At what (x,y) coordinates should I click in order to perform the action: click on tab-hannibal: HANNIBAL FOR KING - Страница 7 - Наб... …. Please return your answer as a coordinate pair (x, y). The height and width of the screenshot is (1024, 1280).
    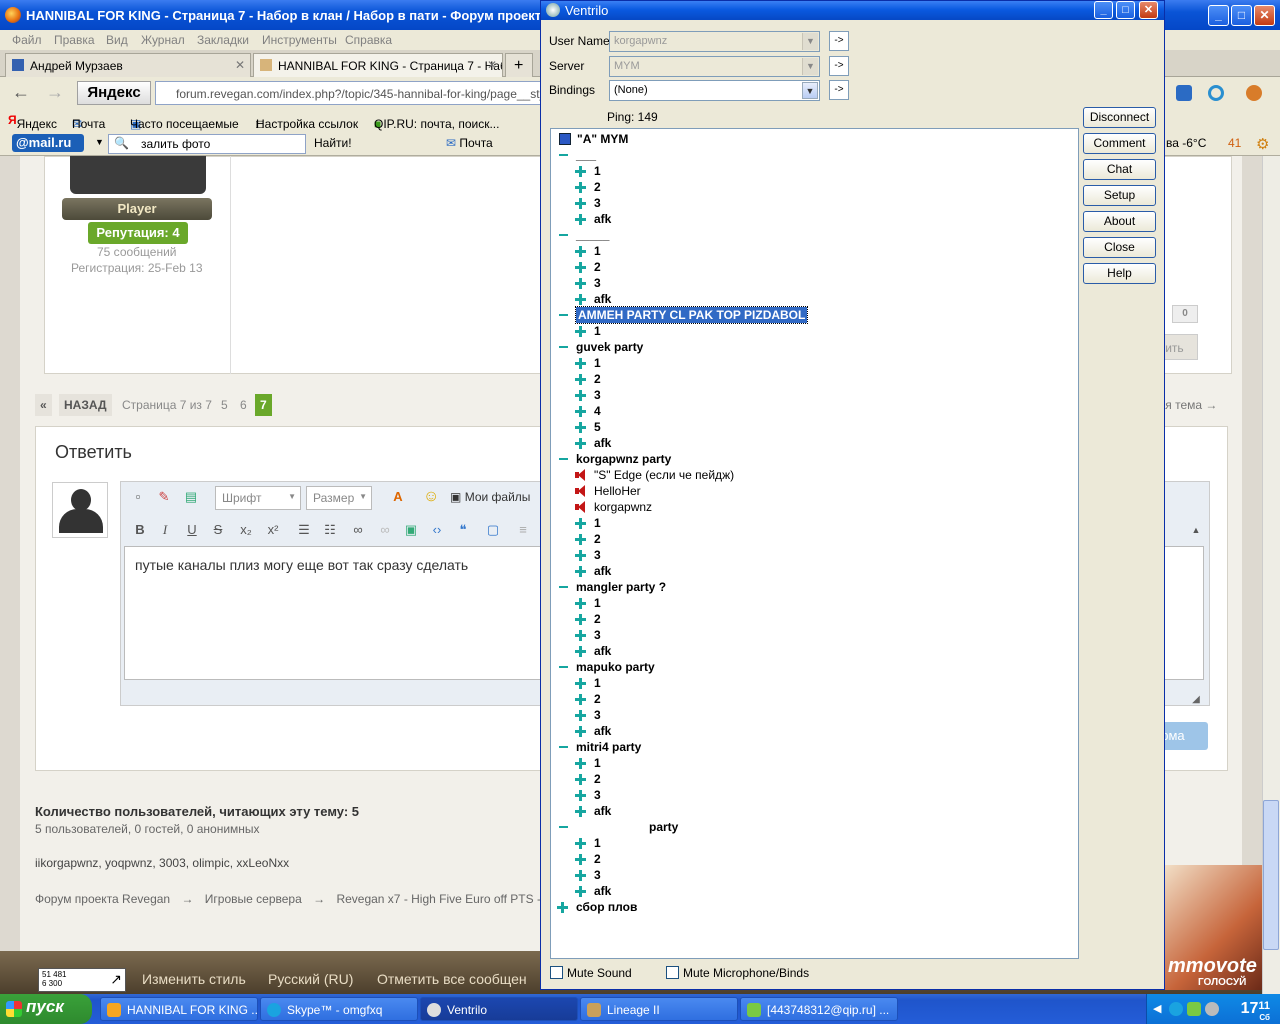
    Looking at the image, I should click on (378, 65).